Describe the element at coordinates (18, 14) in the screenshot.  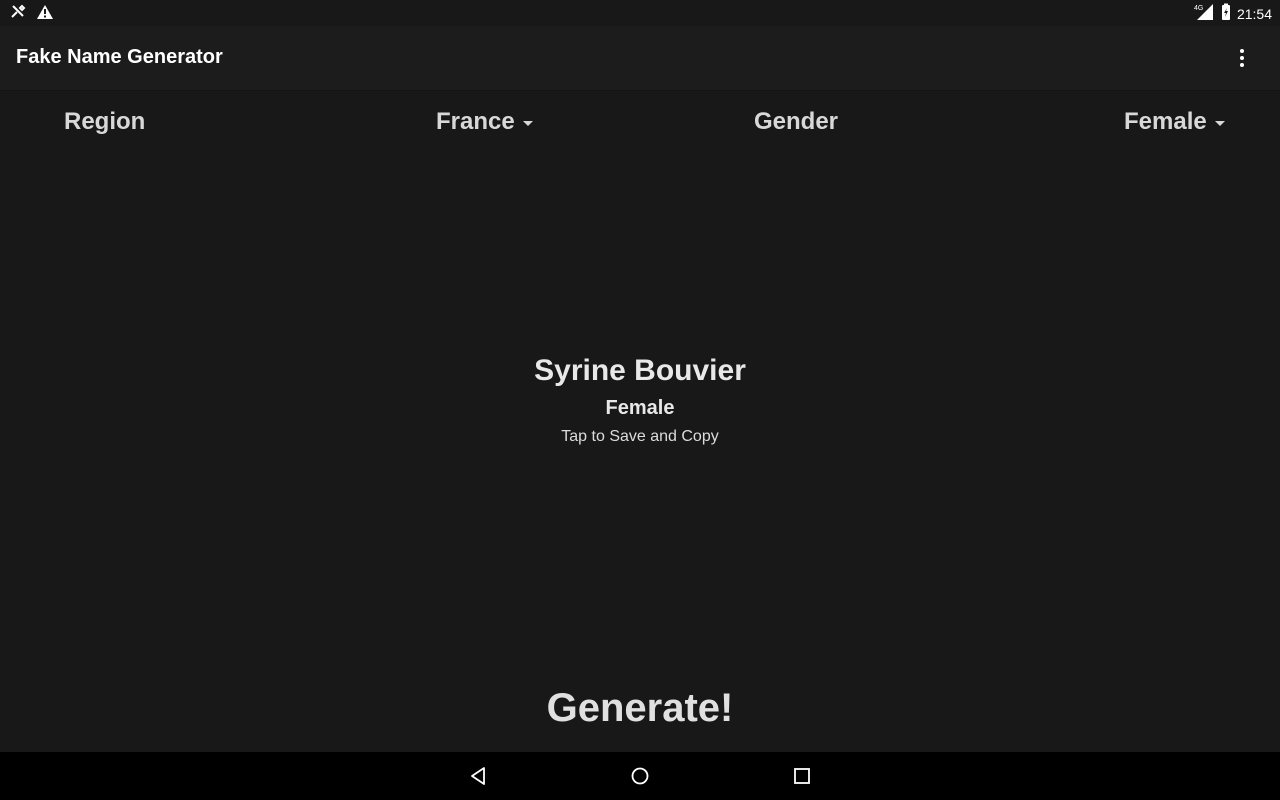
I see `tools-icon` at that location.